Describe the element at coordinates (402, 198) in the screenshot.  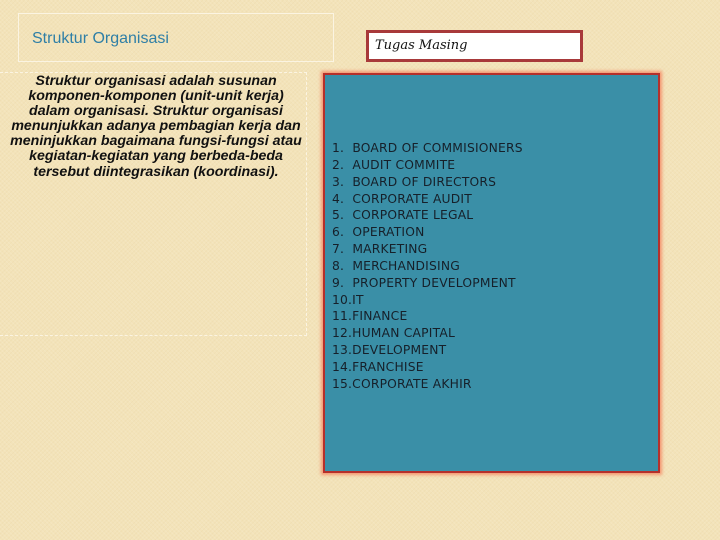
I see `list-item: 4. CORPORATE AUDIT` at that location.